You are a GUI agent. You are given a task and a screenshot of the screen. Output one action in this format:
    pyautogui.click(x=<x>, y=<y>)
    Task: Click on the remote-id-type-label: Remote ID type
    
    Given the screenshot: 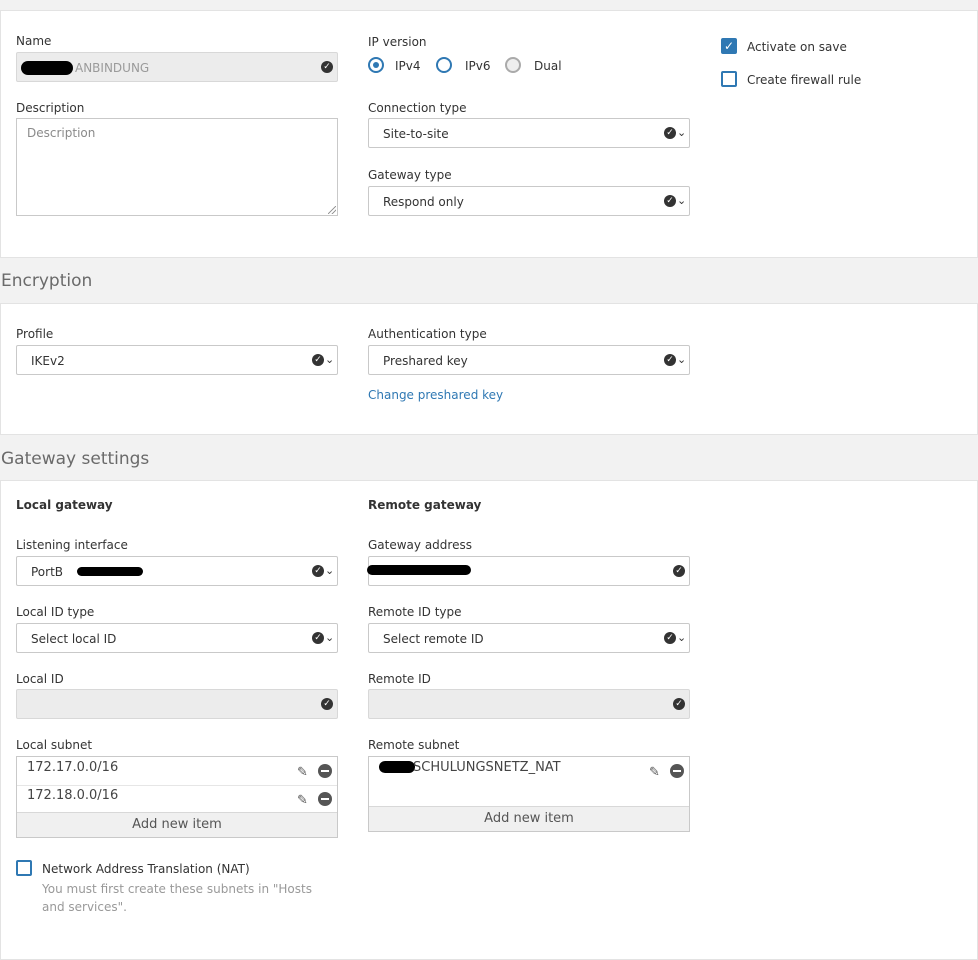 What is the action you would take?
    pyautogui.click(x=415, y=612)
    